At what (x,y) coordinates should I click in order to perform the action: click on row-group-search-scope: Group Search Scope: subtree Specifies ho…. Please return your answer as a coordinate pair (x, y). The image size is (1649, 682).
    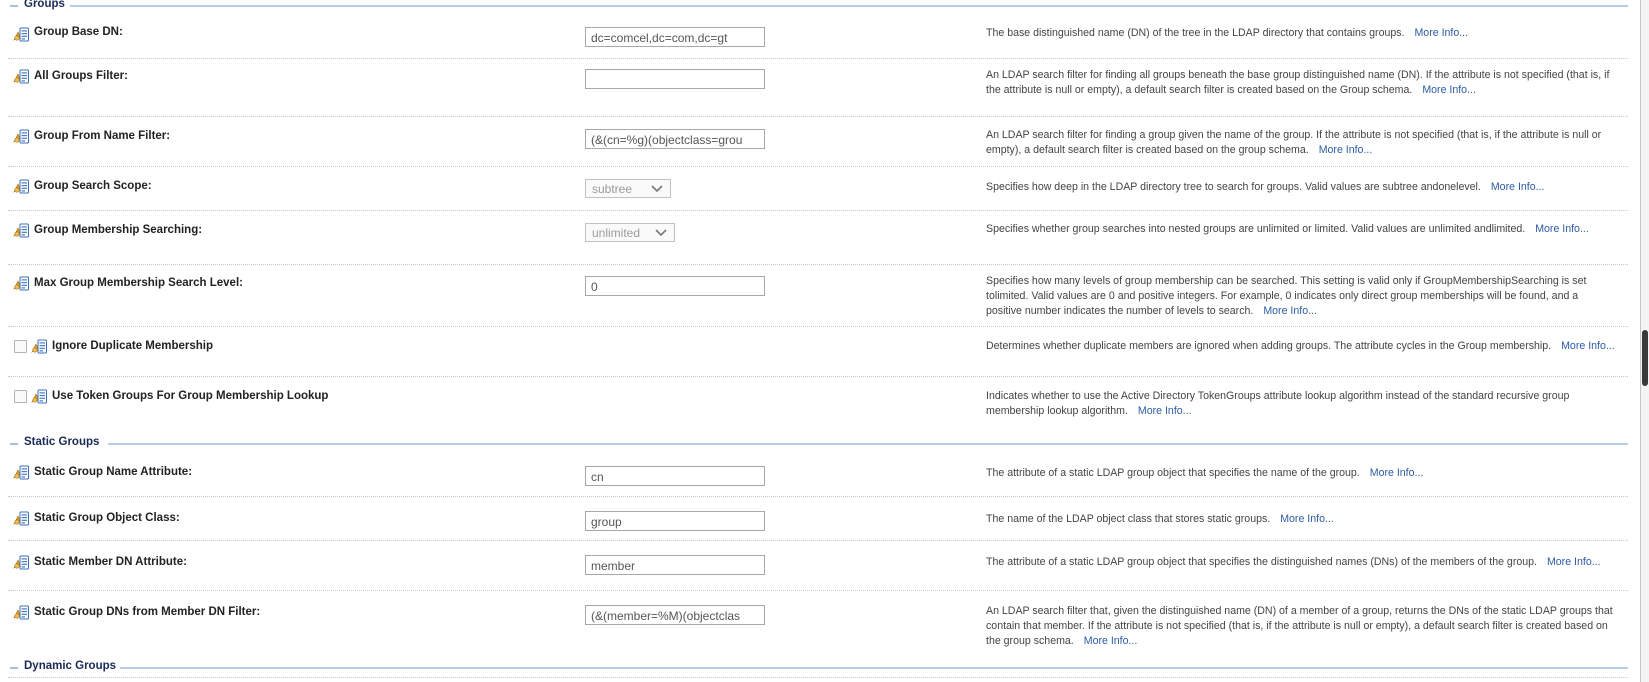
    Looking at the image, I should click on (818, 188).